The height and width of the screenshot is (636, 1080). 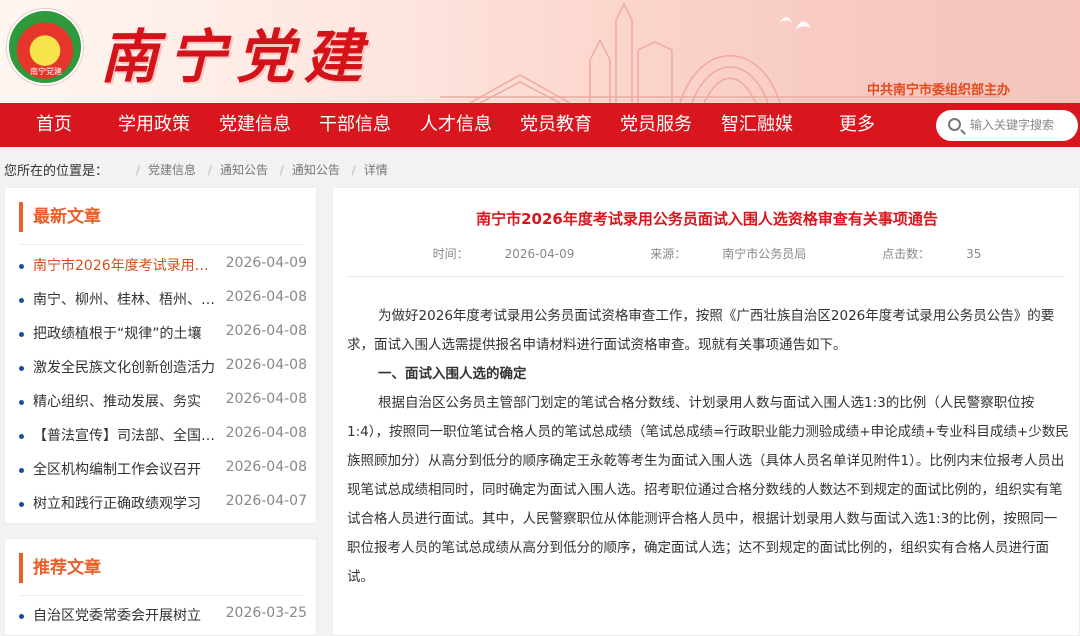 I want to click on list-item: 精心组织、推动发展、务实 2026-04-08, so click(x=163, y=402).